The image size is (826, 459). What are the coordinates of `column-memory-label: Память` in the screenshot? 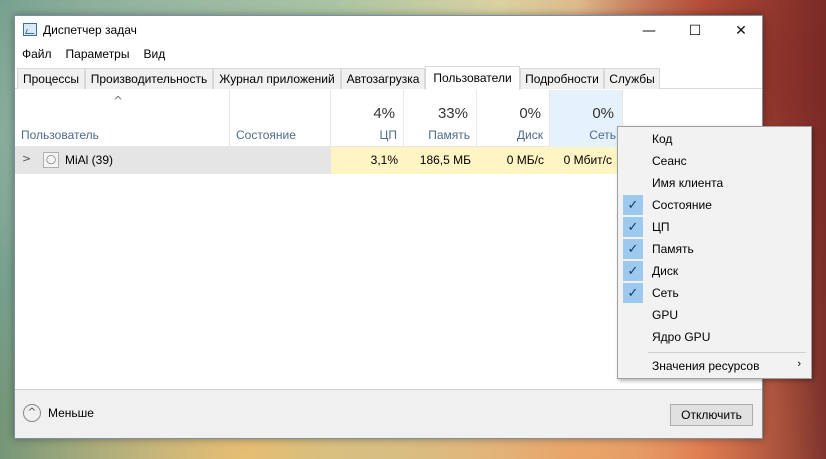 It's located at (449, 135).